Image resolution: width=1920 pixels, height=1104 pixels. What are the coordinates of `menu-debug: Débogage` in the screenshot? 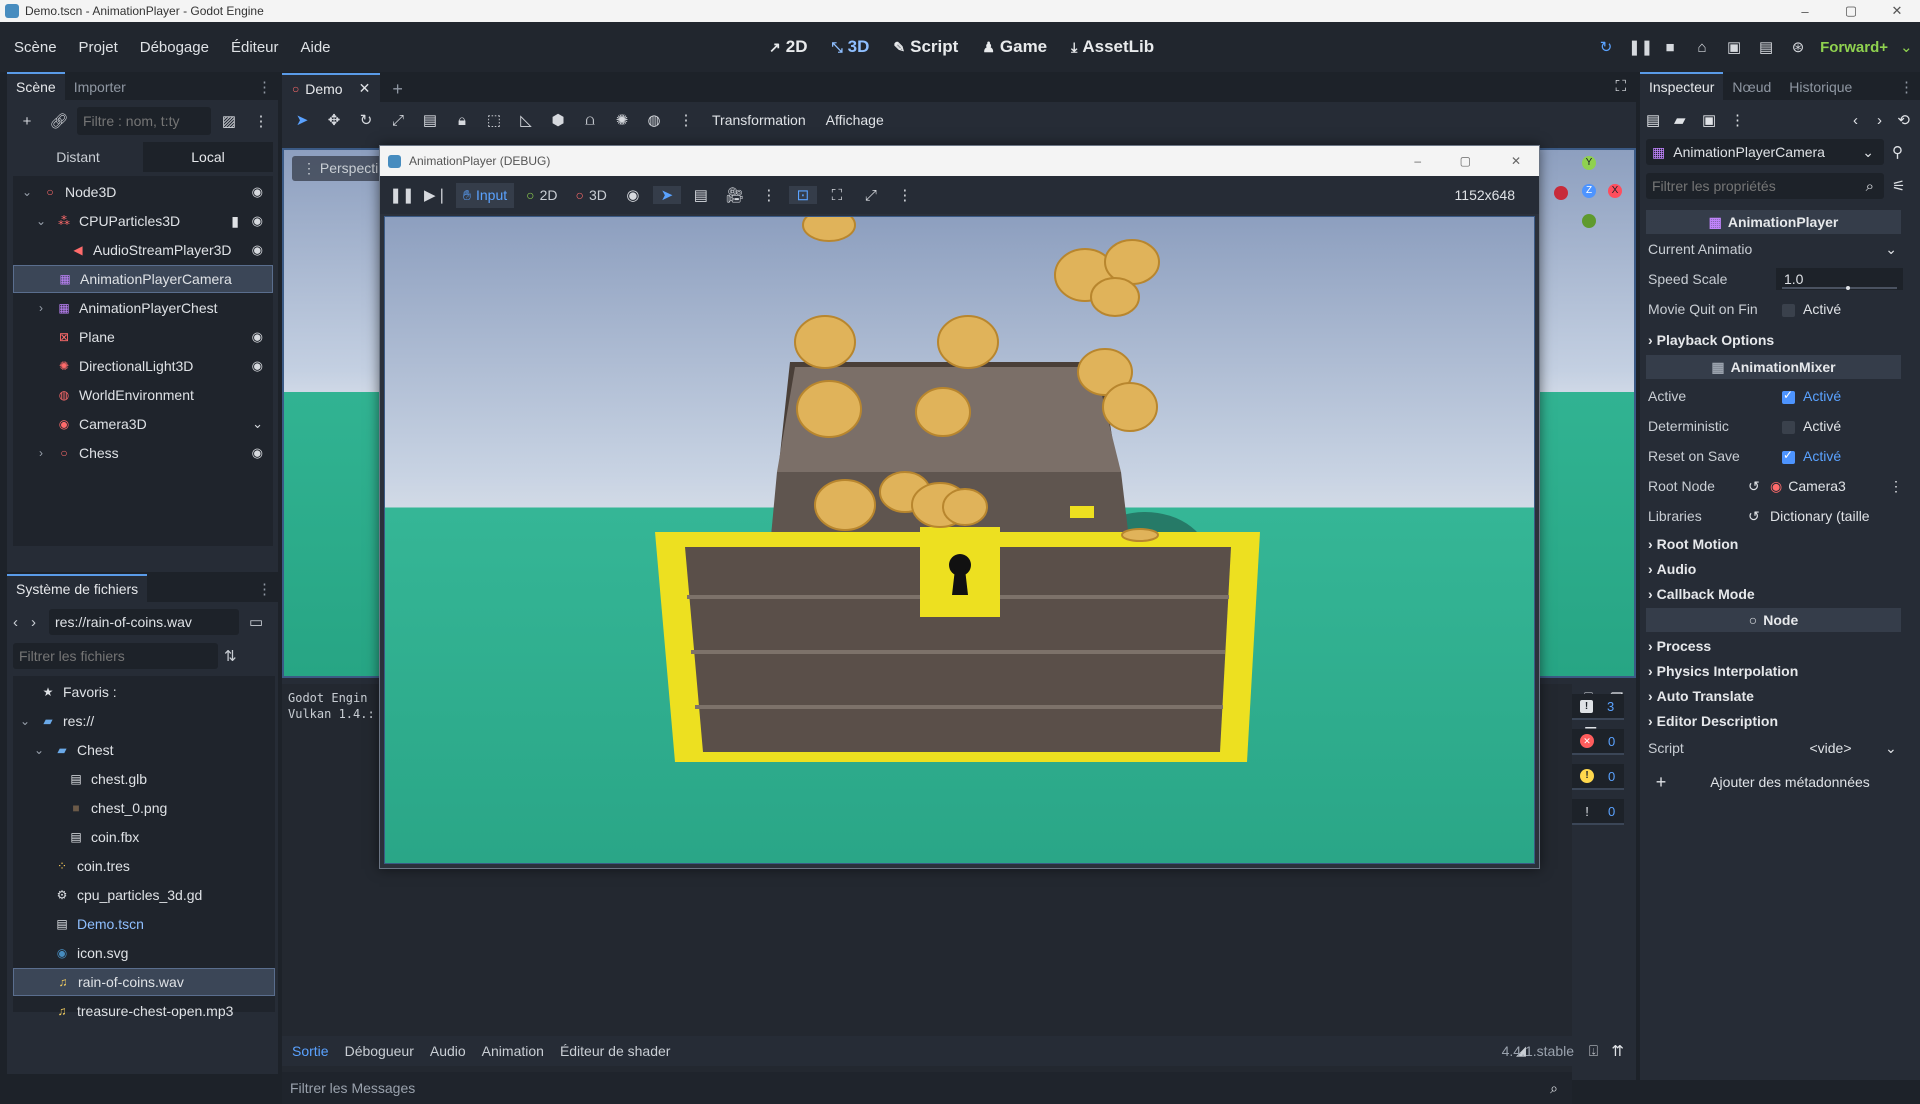 It's located at (174, 47).